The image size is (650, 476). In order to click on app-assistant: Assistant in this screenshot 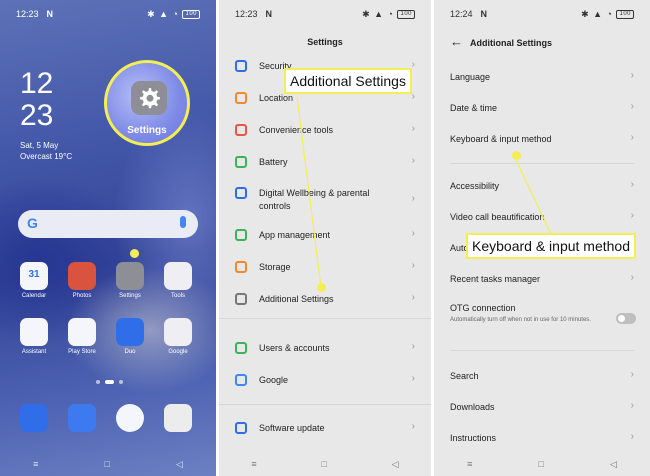, I will do `click(34, 336)`.